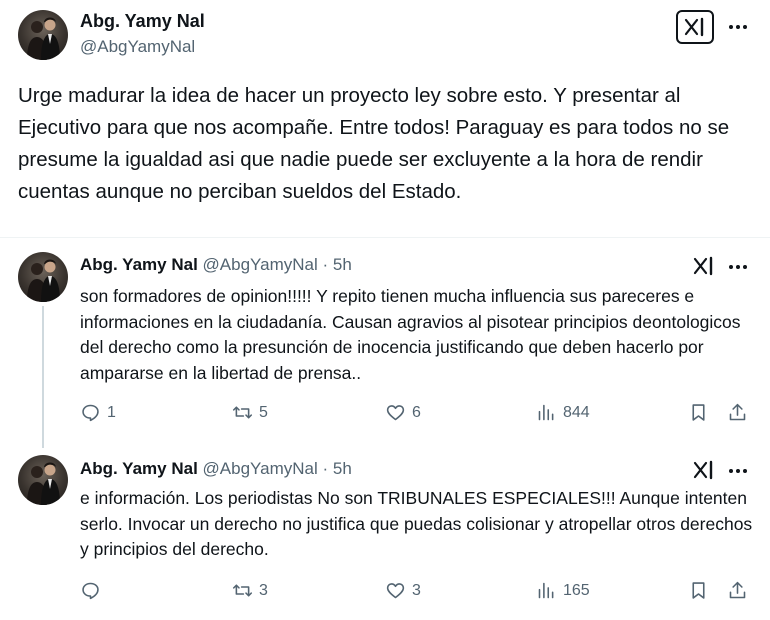 The image size is (770, 620). Describe the element at coordinates (43, 377) in the screenshot. I see `thread-line` at that location.